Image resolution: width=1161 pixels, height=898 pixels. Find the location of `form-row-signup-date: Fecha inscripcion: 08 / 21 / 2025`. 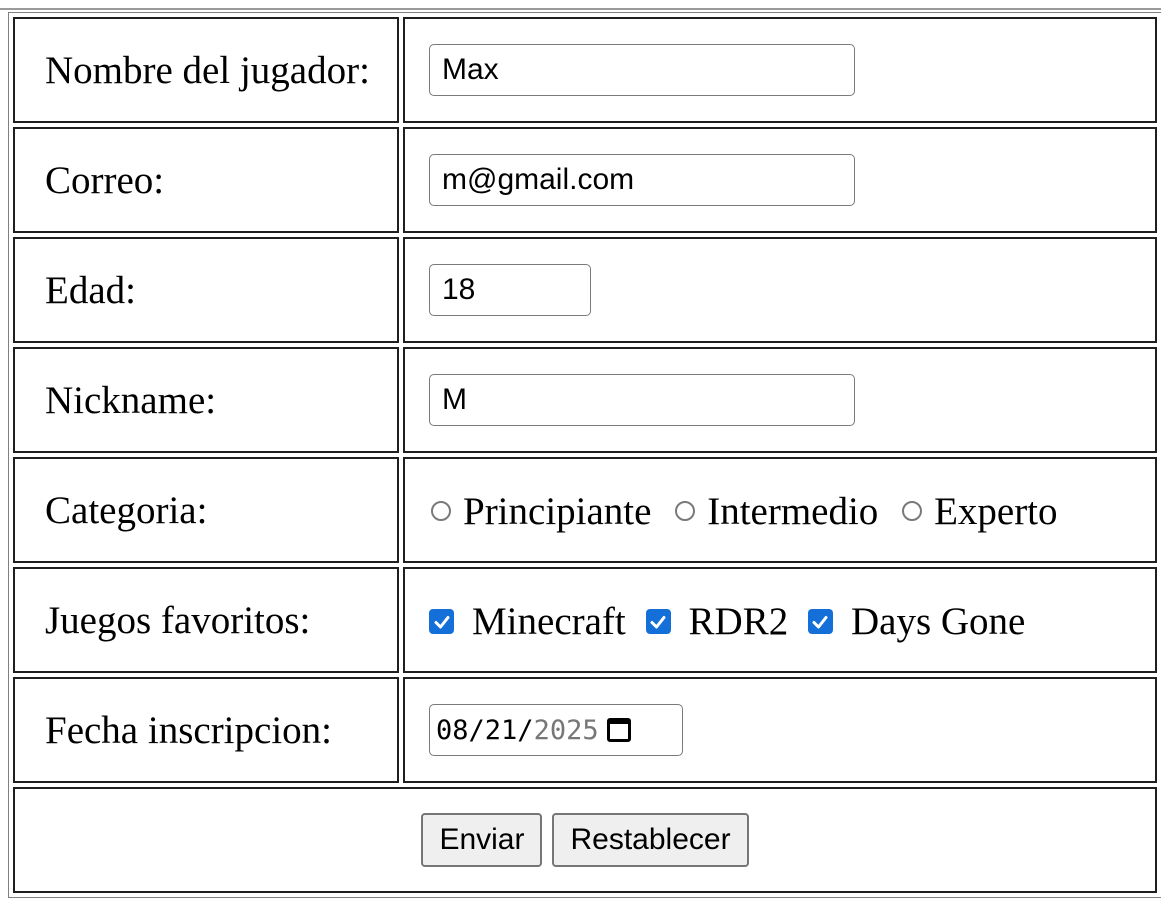

form-row-signup-date: Fecha inscripcion: 08 / 21 / 2025 is located at coordinates (585, 730).